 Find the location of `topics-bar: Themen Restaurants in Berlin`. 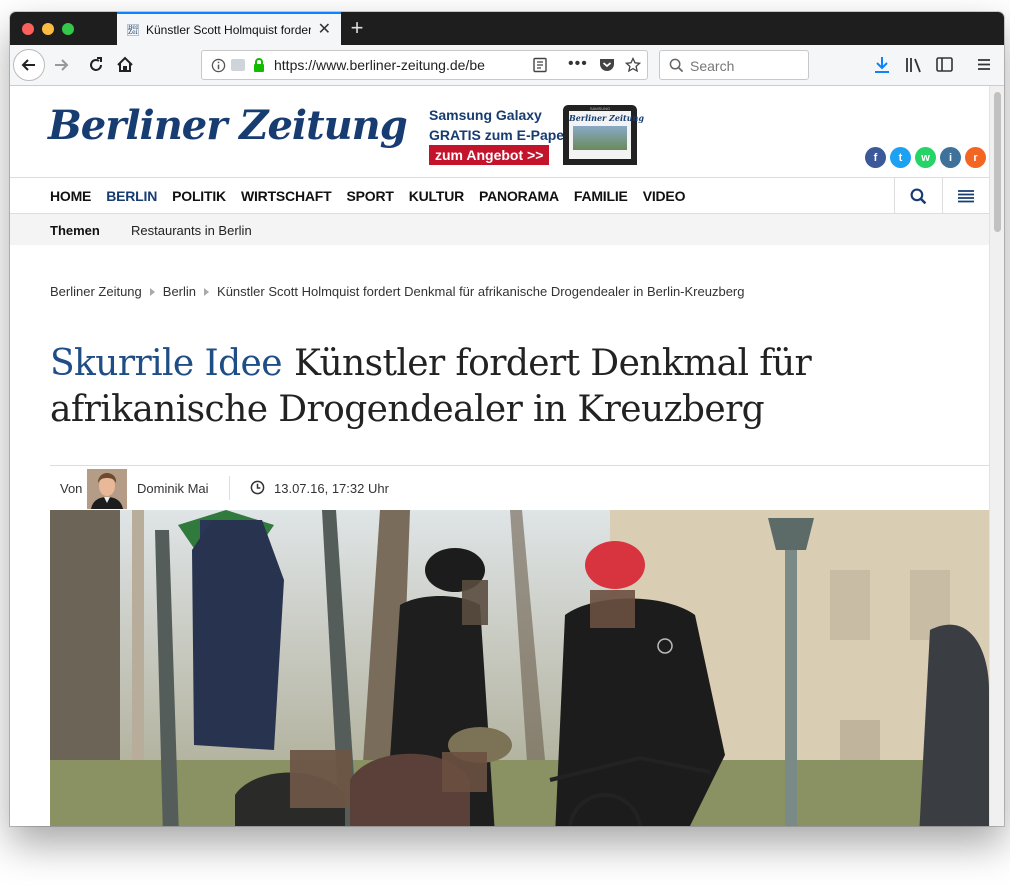

topics-bar: Themen Restaurants in Berlin is located at coordinates (499, 229).